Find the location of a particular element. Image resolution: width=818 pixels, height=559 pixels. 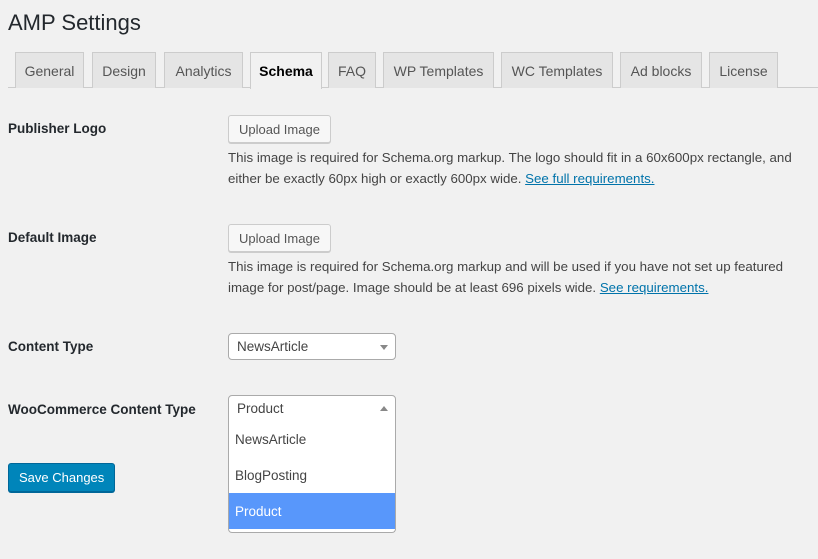

selected-value: Product is located at coordinates (260, 408).